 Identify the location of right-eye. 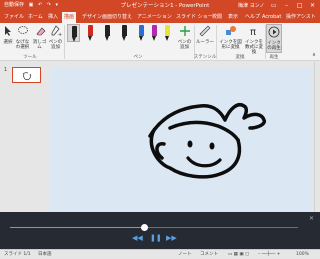
(212, 146).